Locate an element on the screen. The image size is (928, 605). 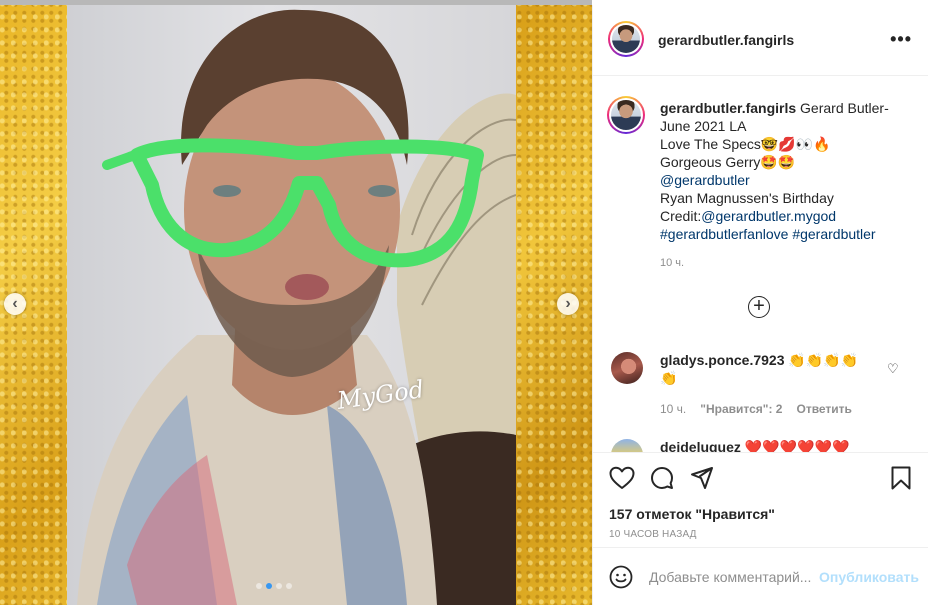
post-timestamp: 10 ЧАСОВ НАЗАД is located at coordinates (653, 534).